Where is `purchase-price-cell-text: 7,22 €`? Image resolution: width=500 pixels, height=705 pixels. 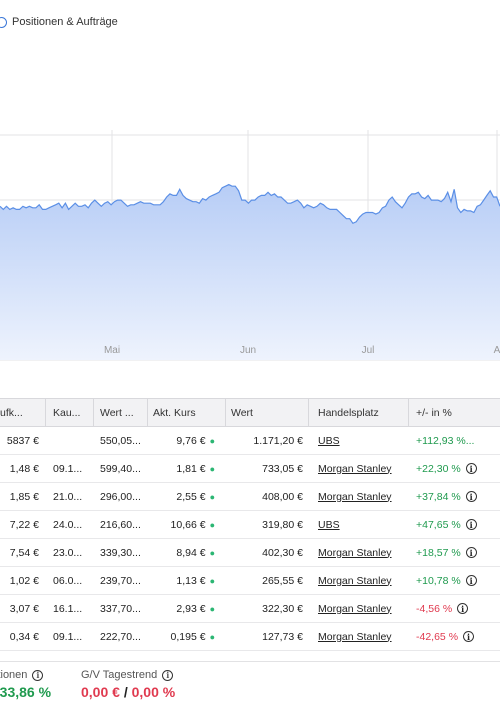
purchase-price-cell-text: 7,22 € is located at coordinates (24, 524).